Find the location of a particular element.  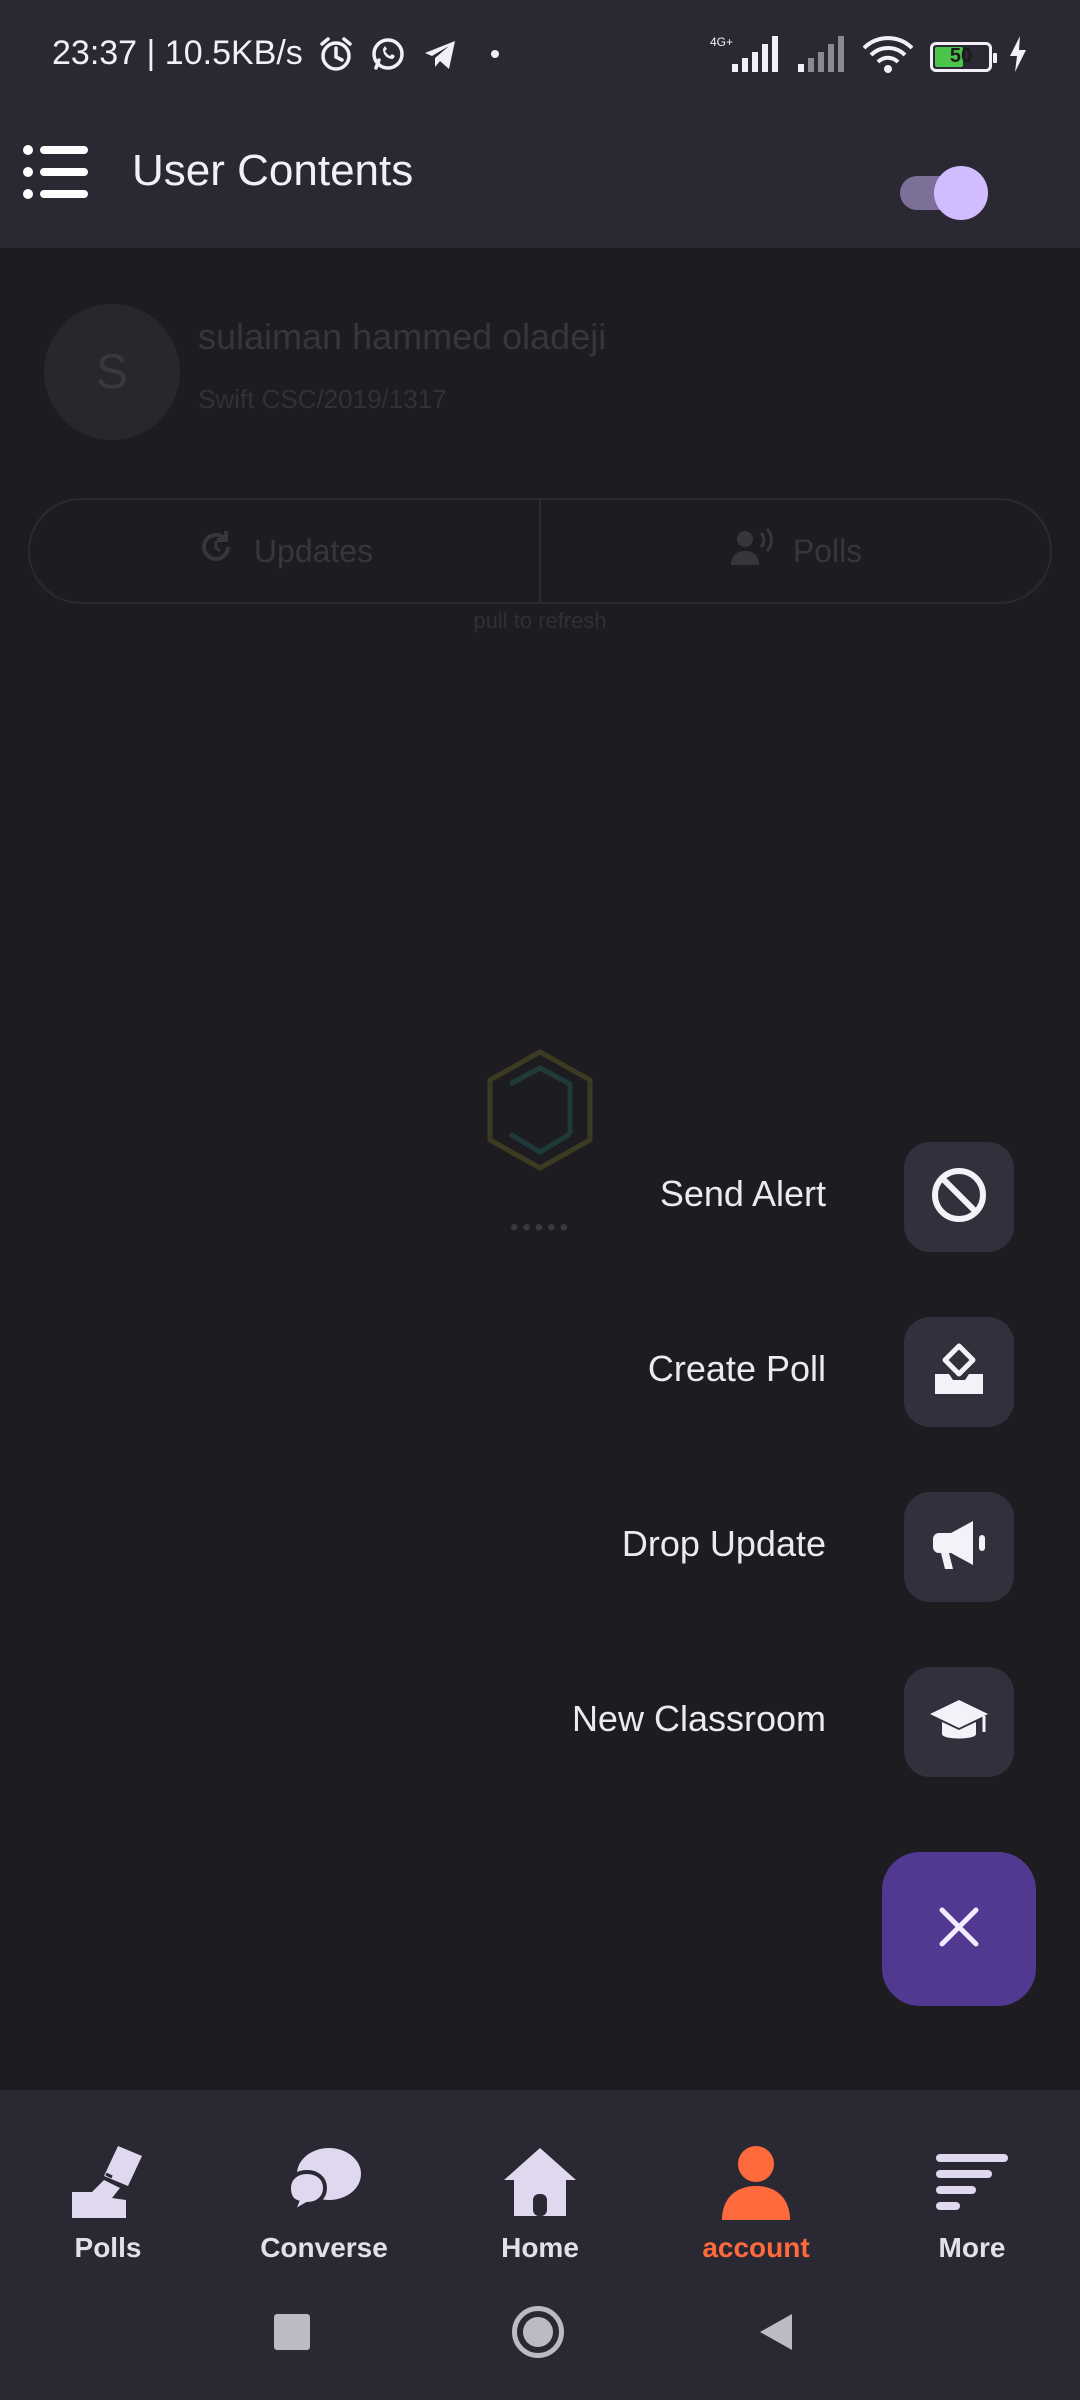

home-system-dot is located at coordinates (538, 2332).